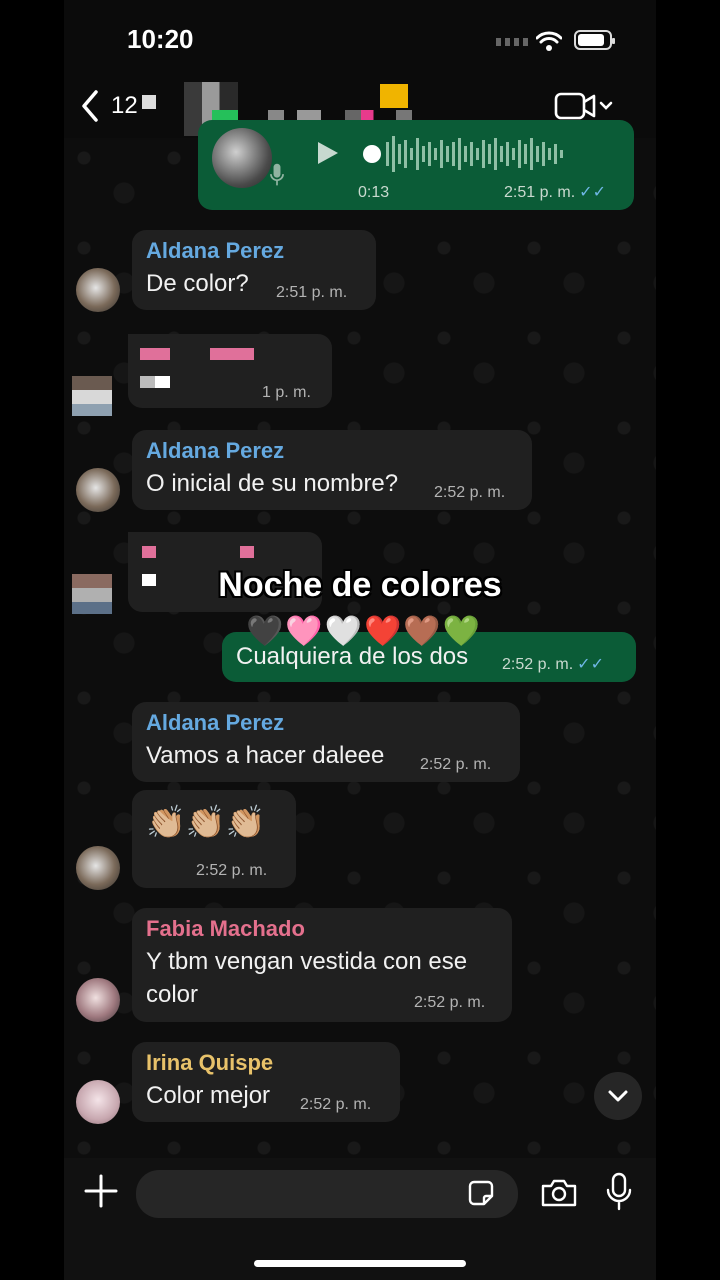 Image resolution: width=720 pixels, height=1280 pixels. I want to click on group-name-yellow-block, so click(394, 96).